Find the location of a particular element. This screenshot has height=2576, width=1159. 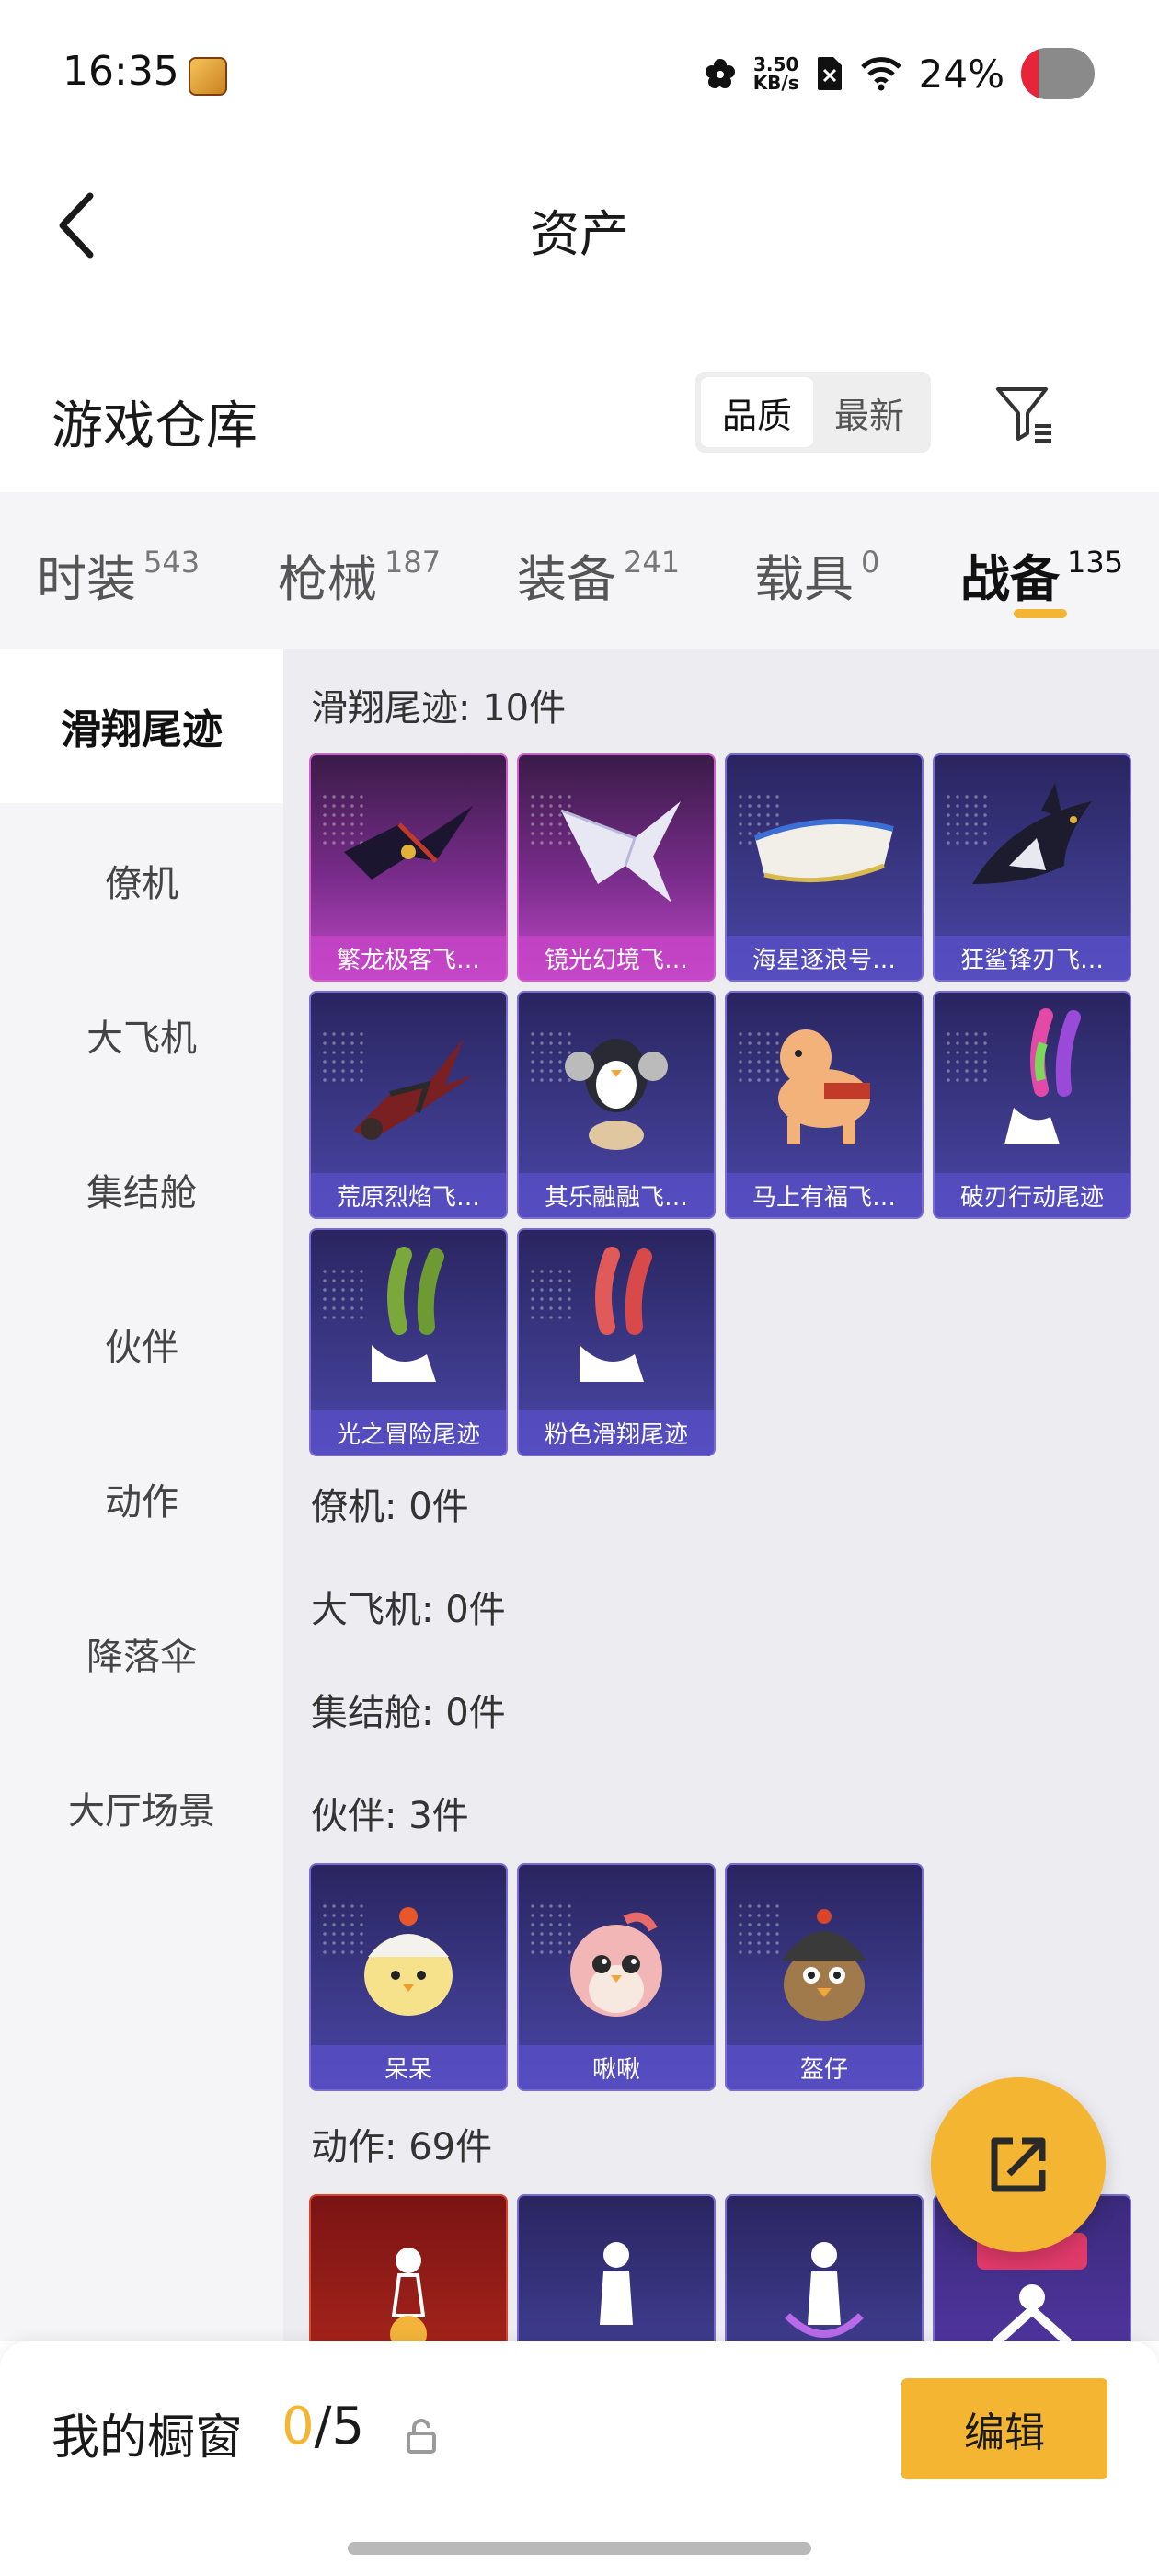

tab-fashion: 时装 543 is located at coordinates (118, 574).